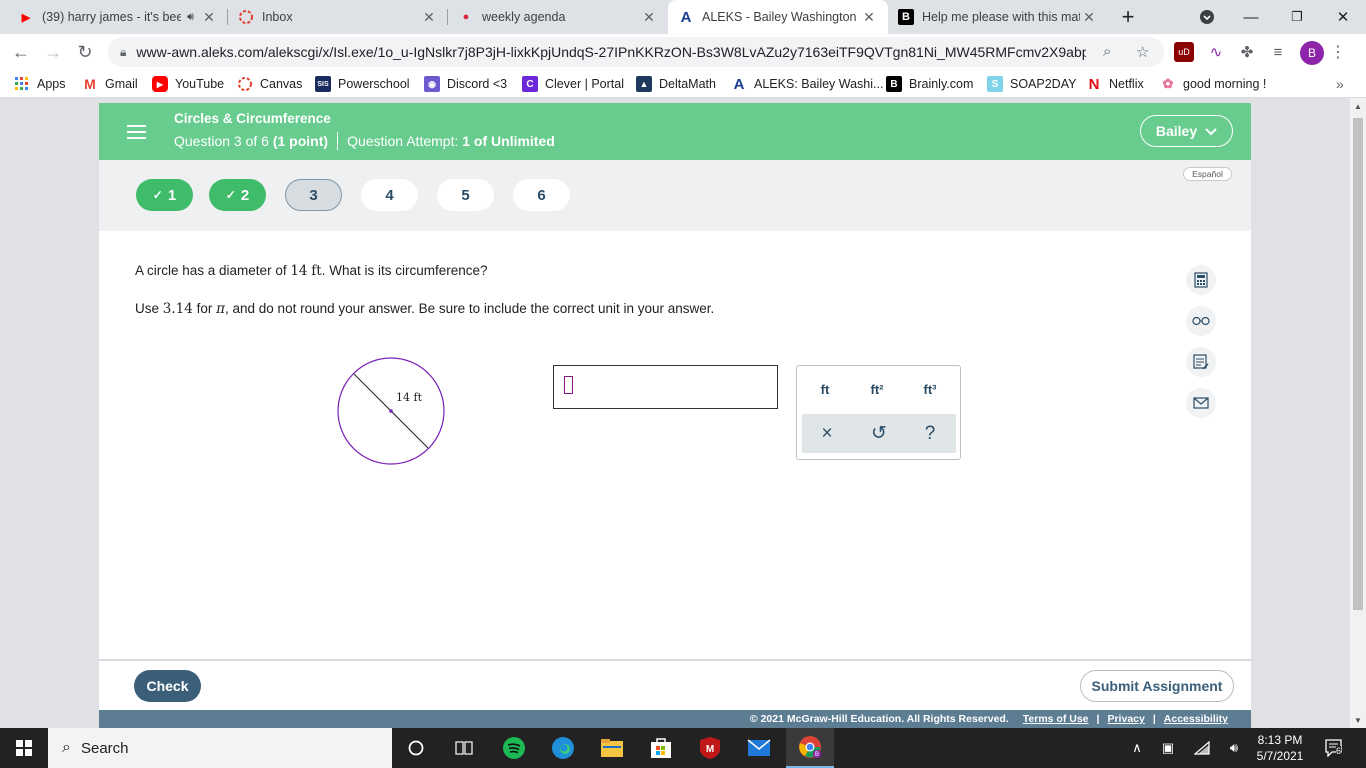 The height and width of the screenshot is (768, 1366). I want to click on browser-tab: ▶ (39) harry james - it's bee 🔊︎ ✕, so click(118, 17).